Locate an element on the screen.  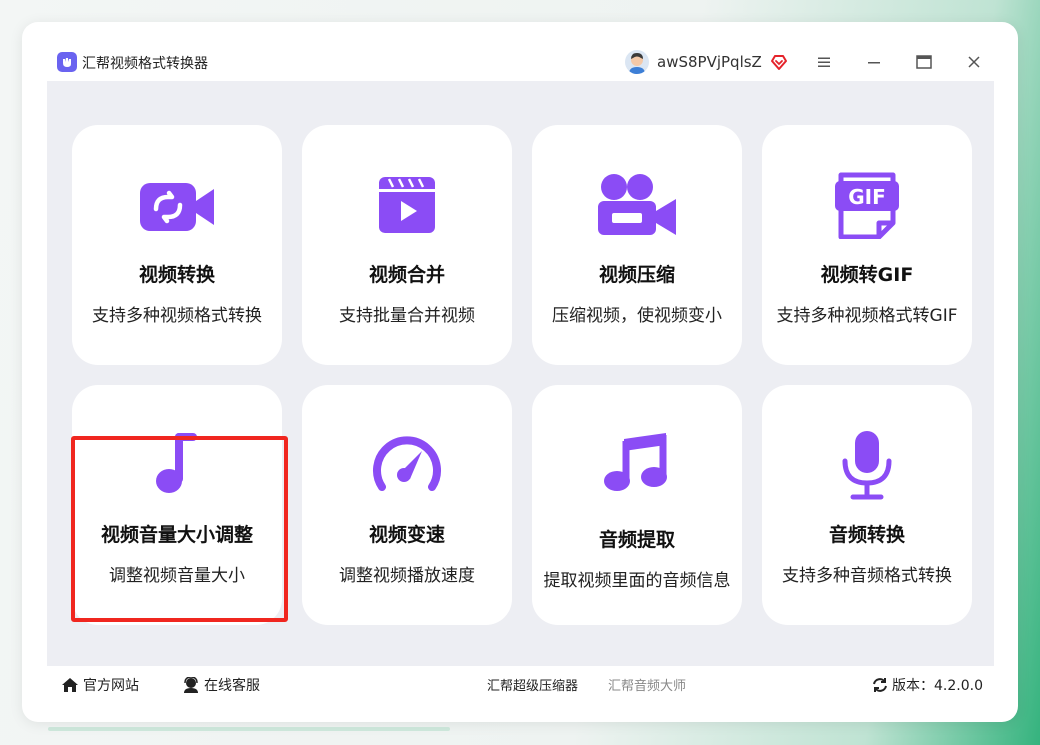
app-logo-icon is located at coordinates (67, 62).